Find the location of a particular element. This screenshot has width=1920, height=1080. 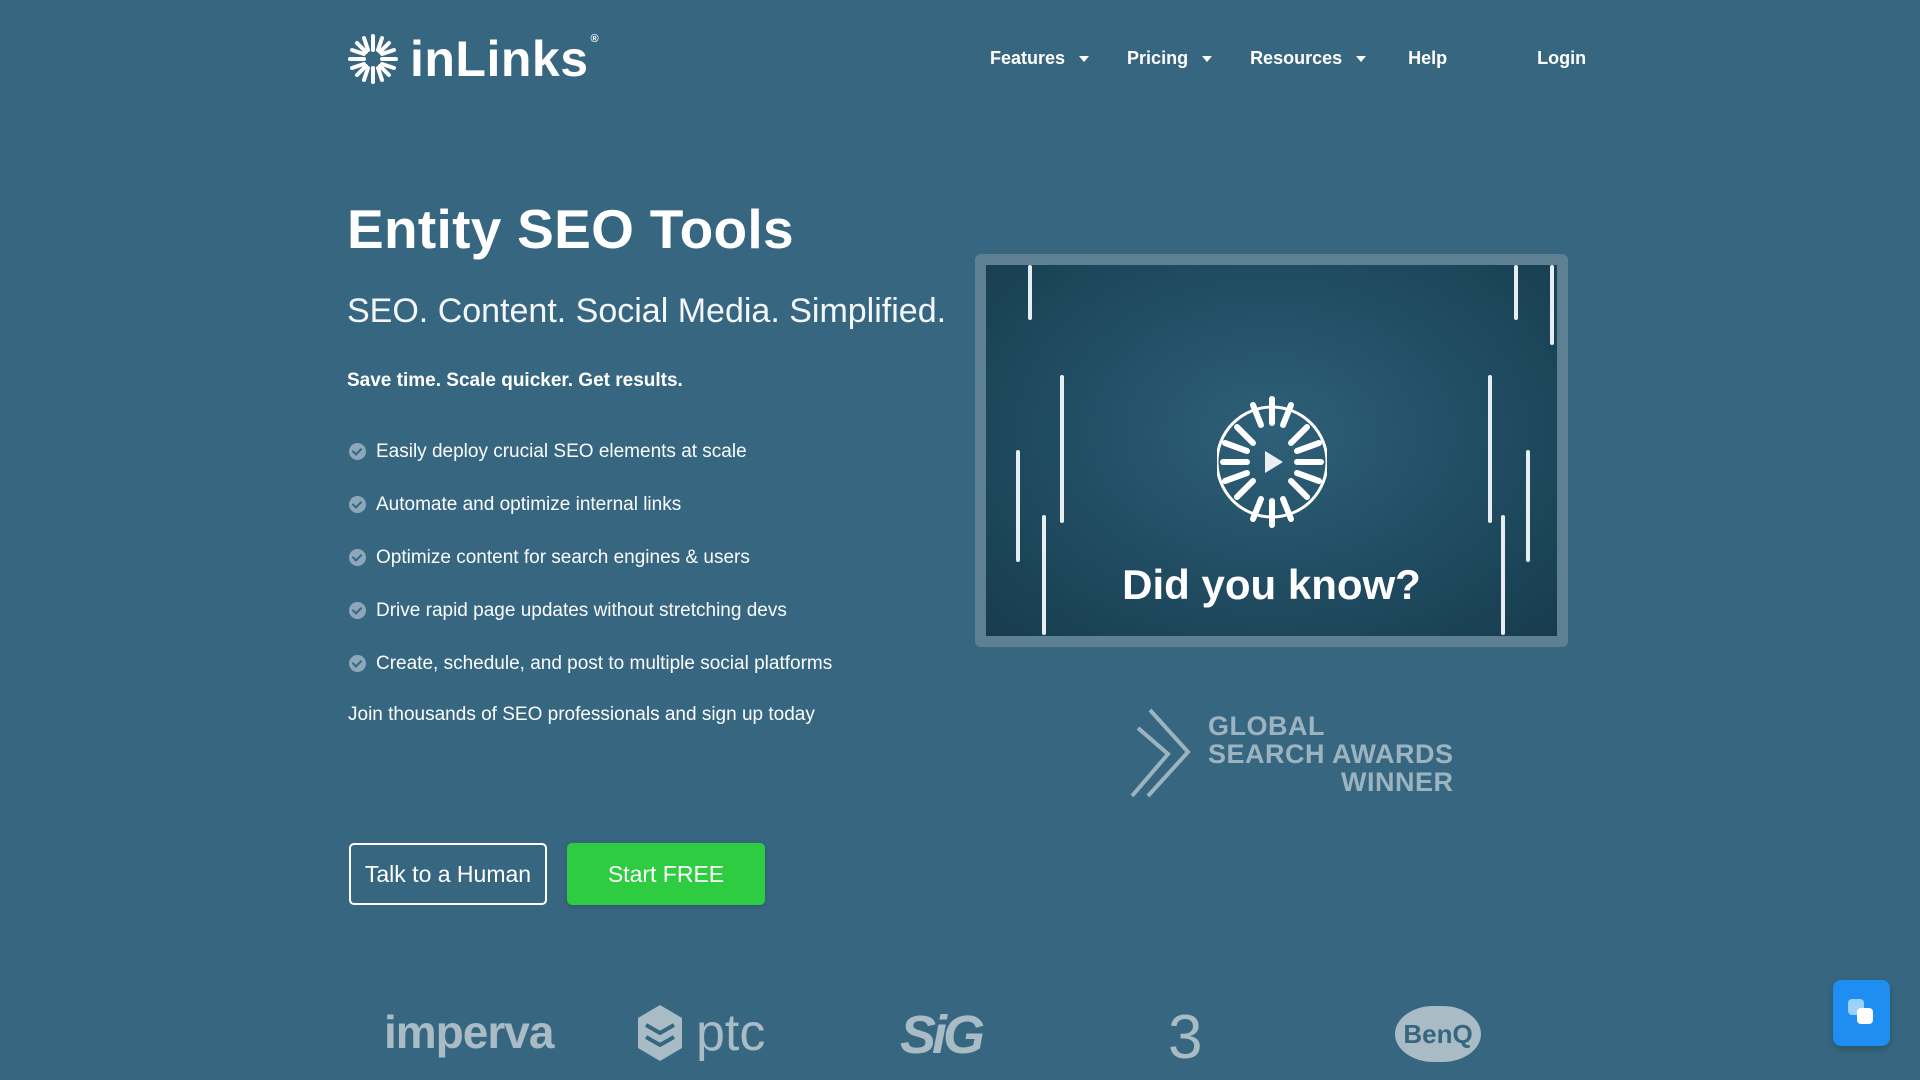

client-logo-benq: BenQ is located at coordinates (1438, 1034).